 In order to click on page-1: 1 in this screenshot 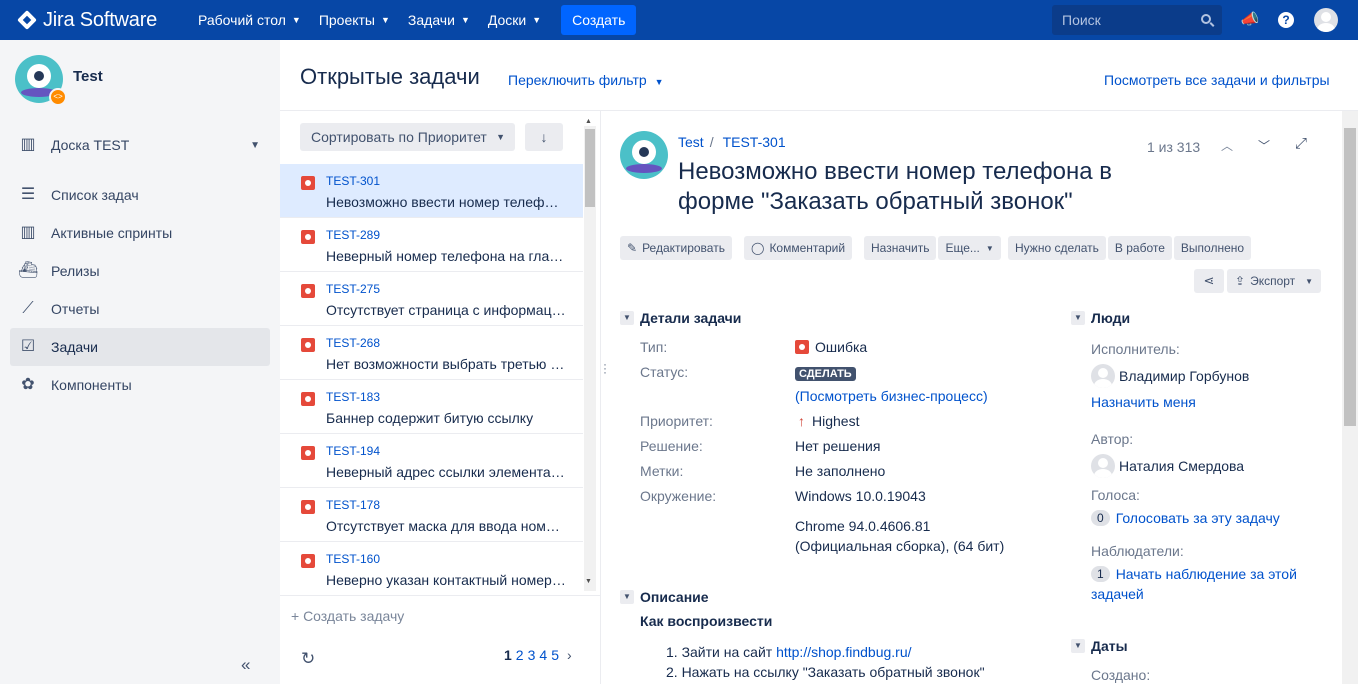, I will do `click(508, 655)`.